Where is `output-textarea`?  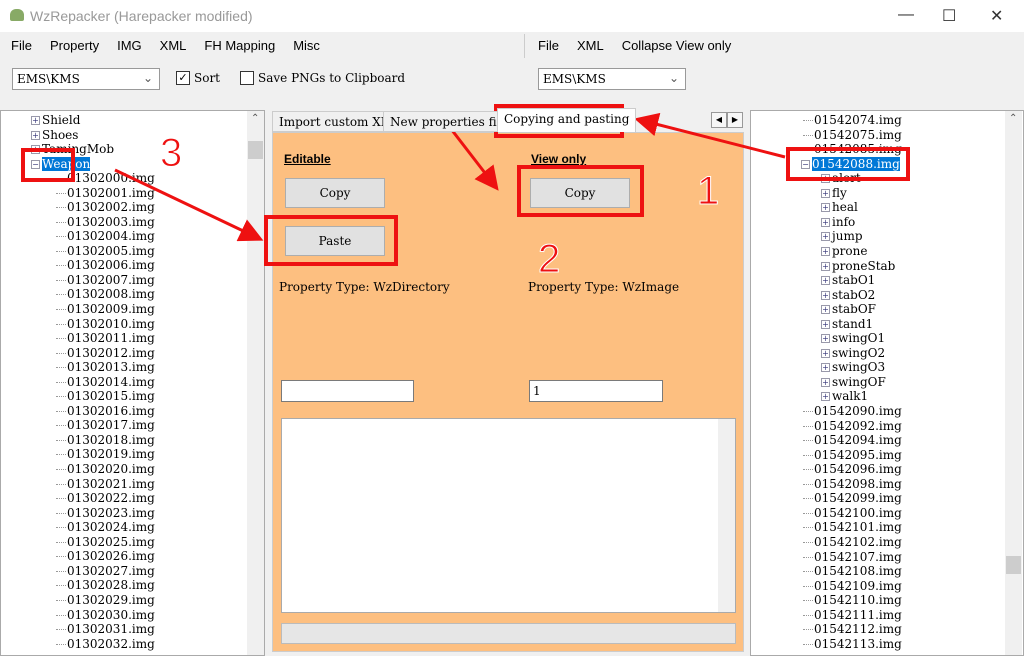 output-textarea is located at coordinates (508, 515).